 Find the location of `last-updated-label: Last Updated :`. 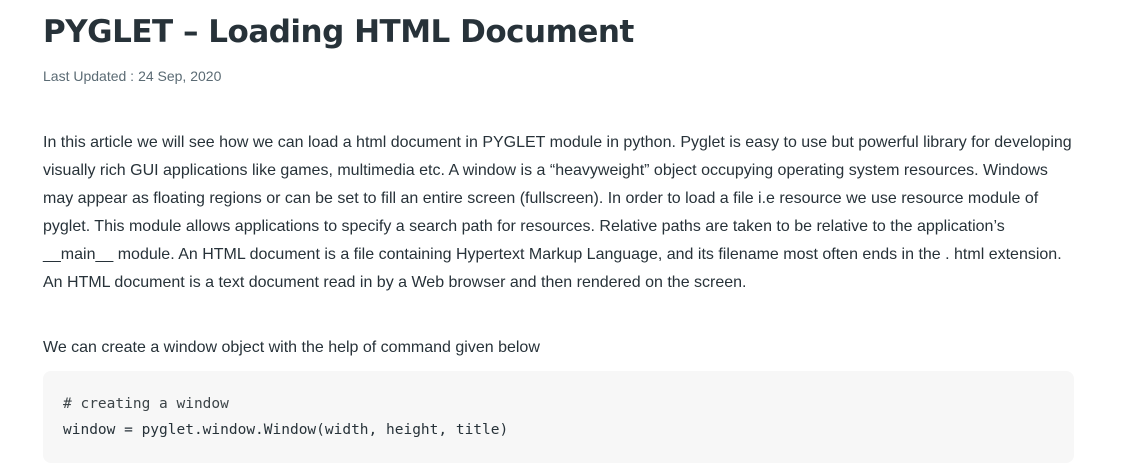

last-updated-label: Last Updated : is located at coordinates (89, 76).